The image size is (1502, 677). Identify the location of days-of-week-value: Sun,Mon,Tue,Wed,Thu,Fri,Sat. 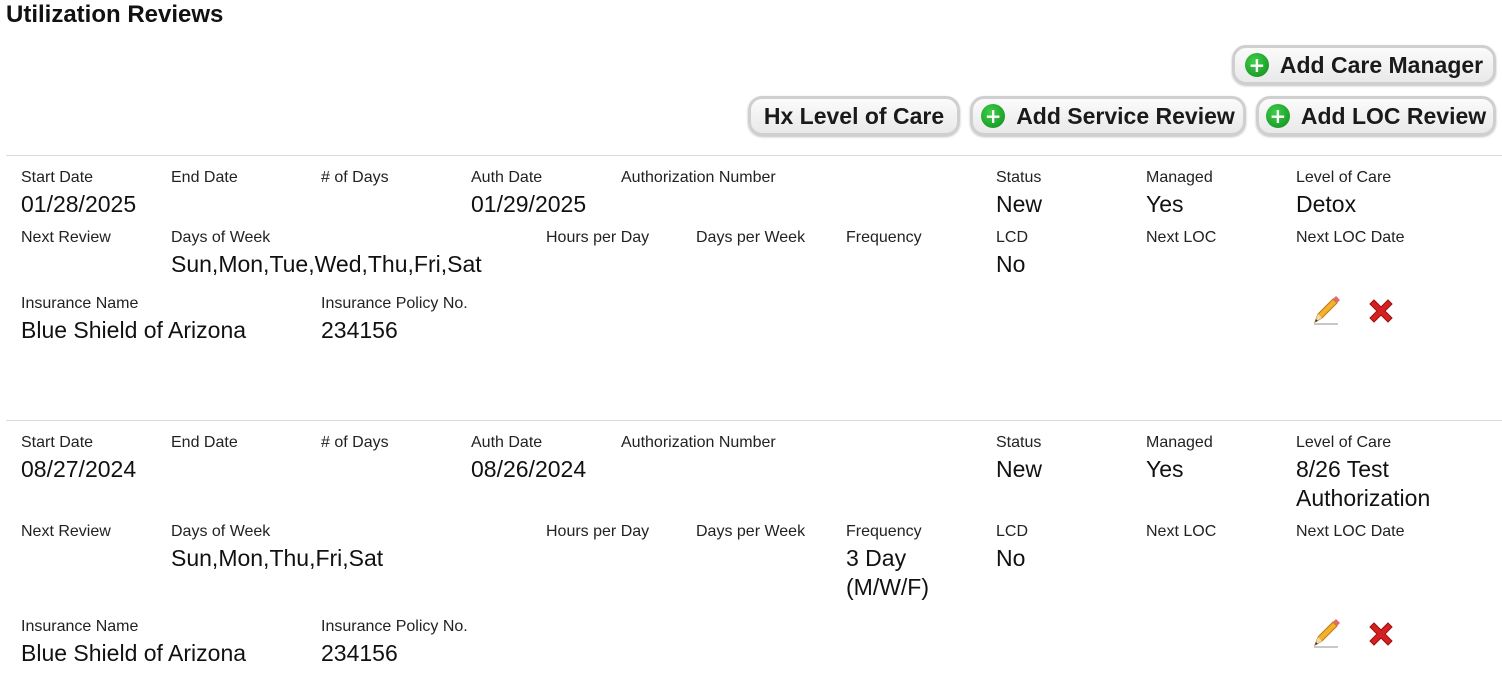
(326, 264).